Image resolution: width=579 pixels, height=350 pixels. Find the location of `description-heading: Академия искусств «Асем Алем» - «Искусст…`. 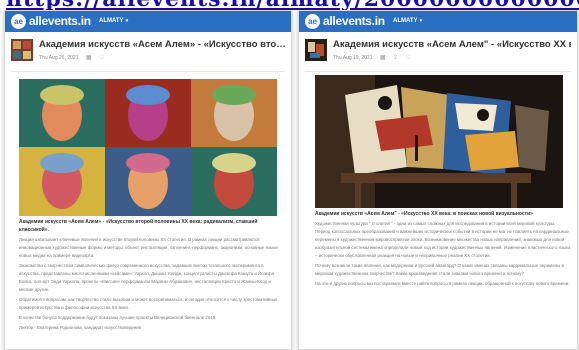

description-heading: Академия искусств «Асем Алем» - «Искусст… is located at coordinates (138, 226).